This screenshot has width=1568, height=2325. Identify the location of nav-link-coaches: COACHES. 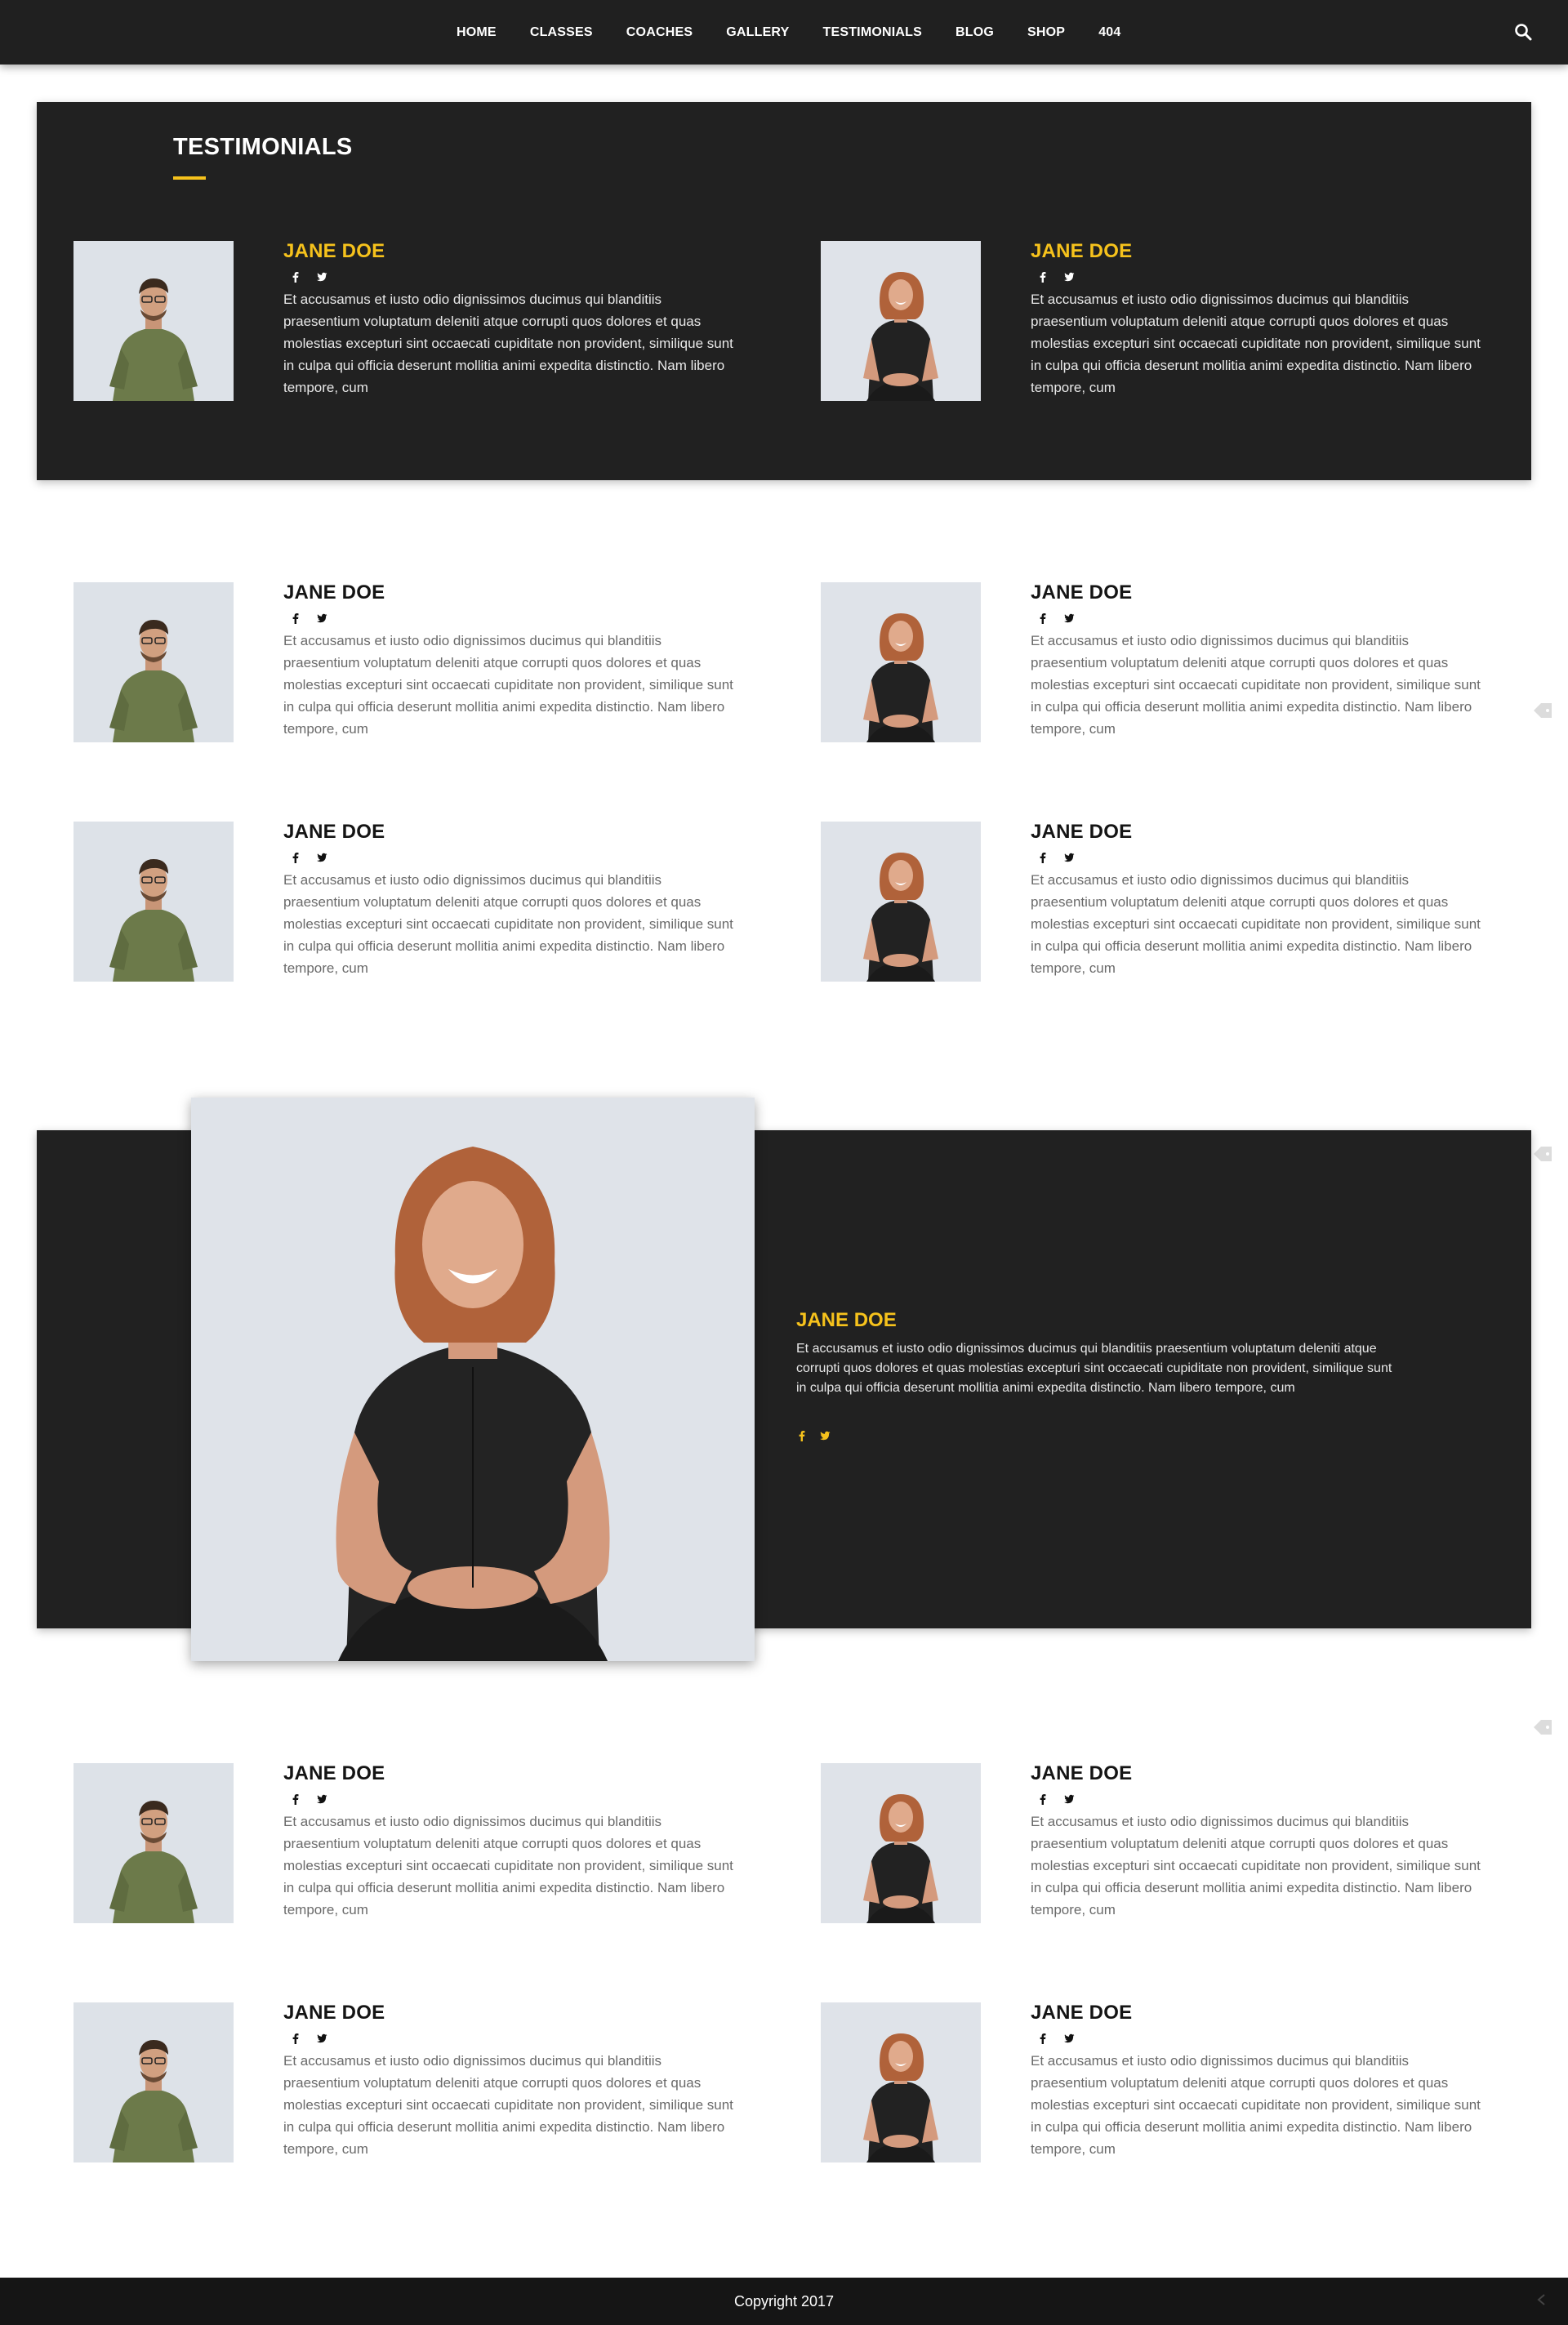
(659, 32).